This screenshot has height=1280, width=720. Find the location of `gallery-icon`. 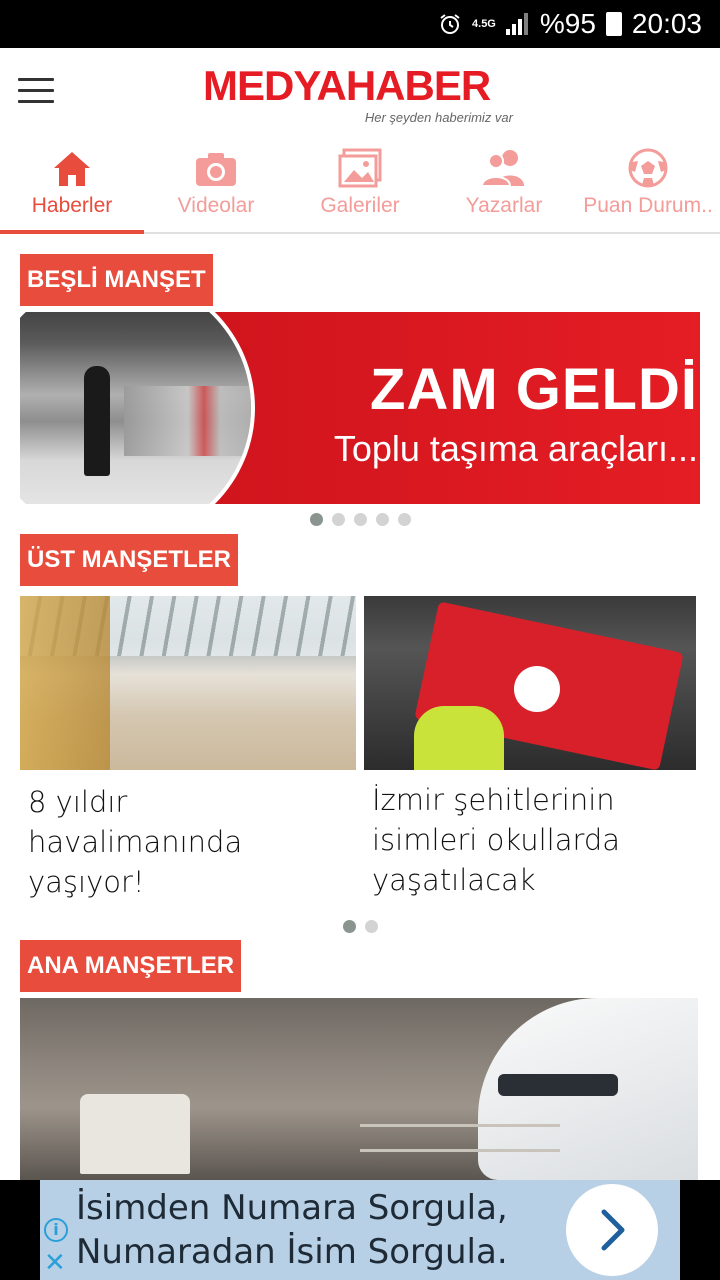

gallery-icon is located at coordinates (360, 168).